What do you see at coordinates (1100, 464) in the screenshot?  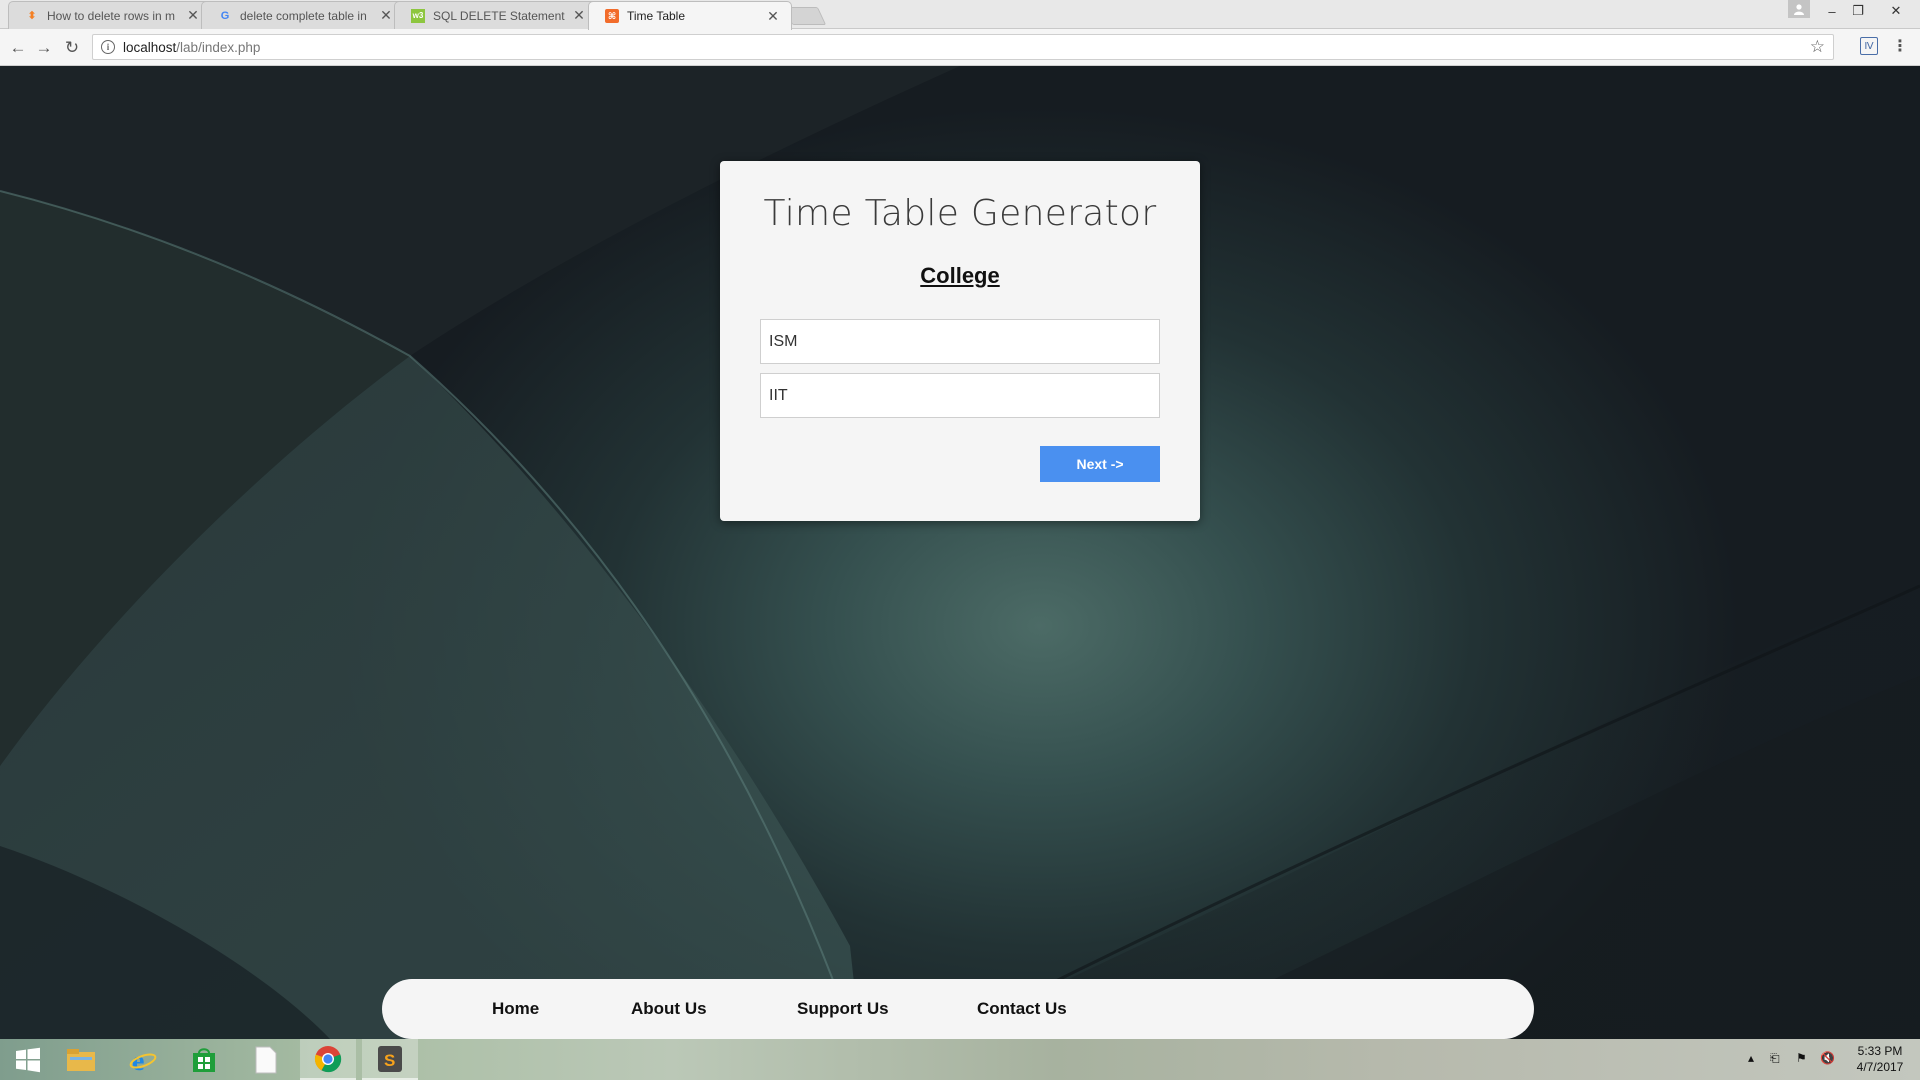 I see `next-button: Next ->` at bounding box center [1100, 464].